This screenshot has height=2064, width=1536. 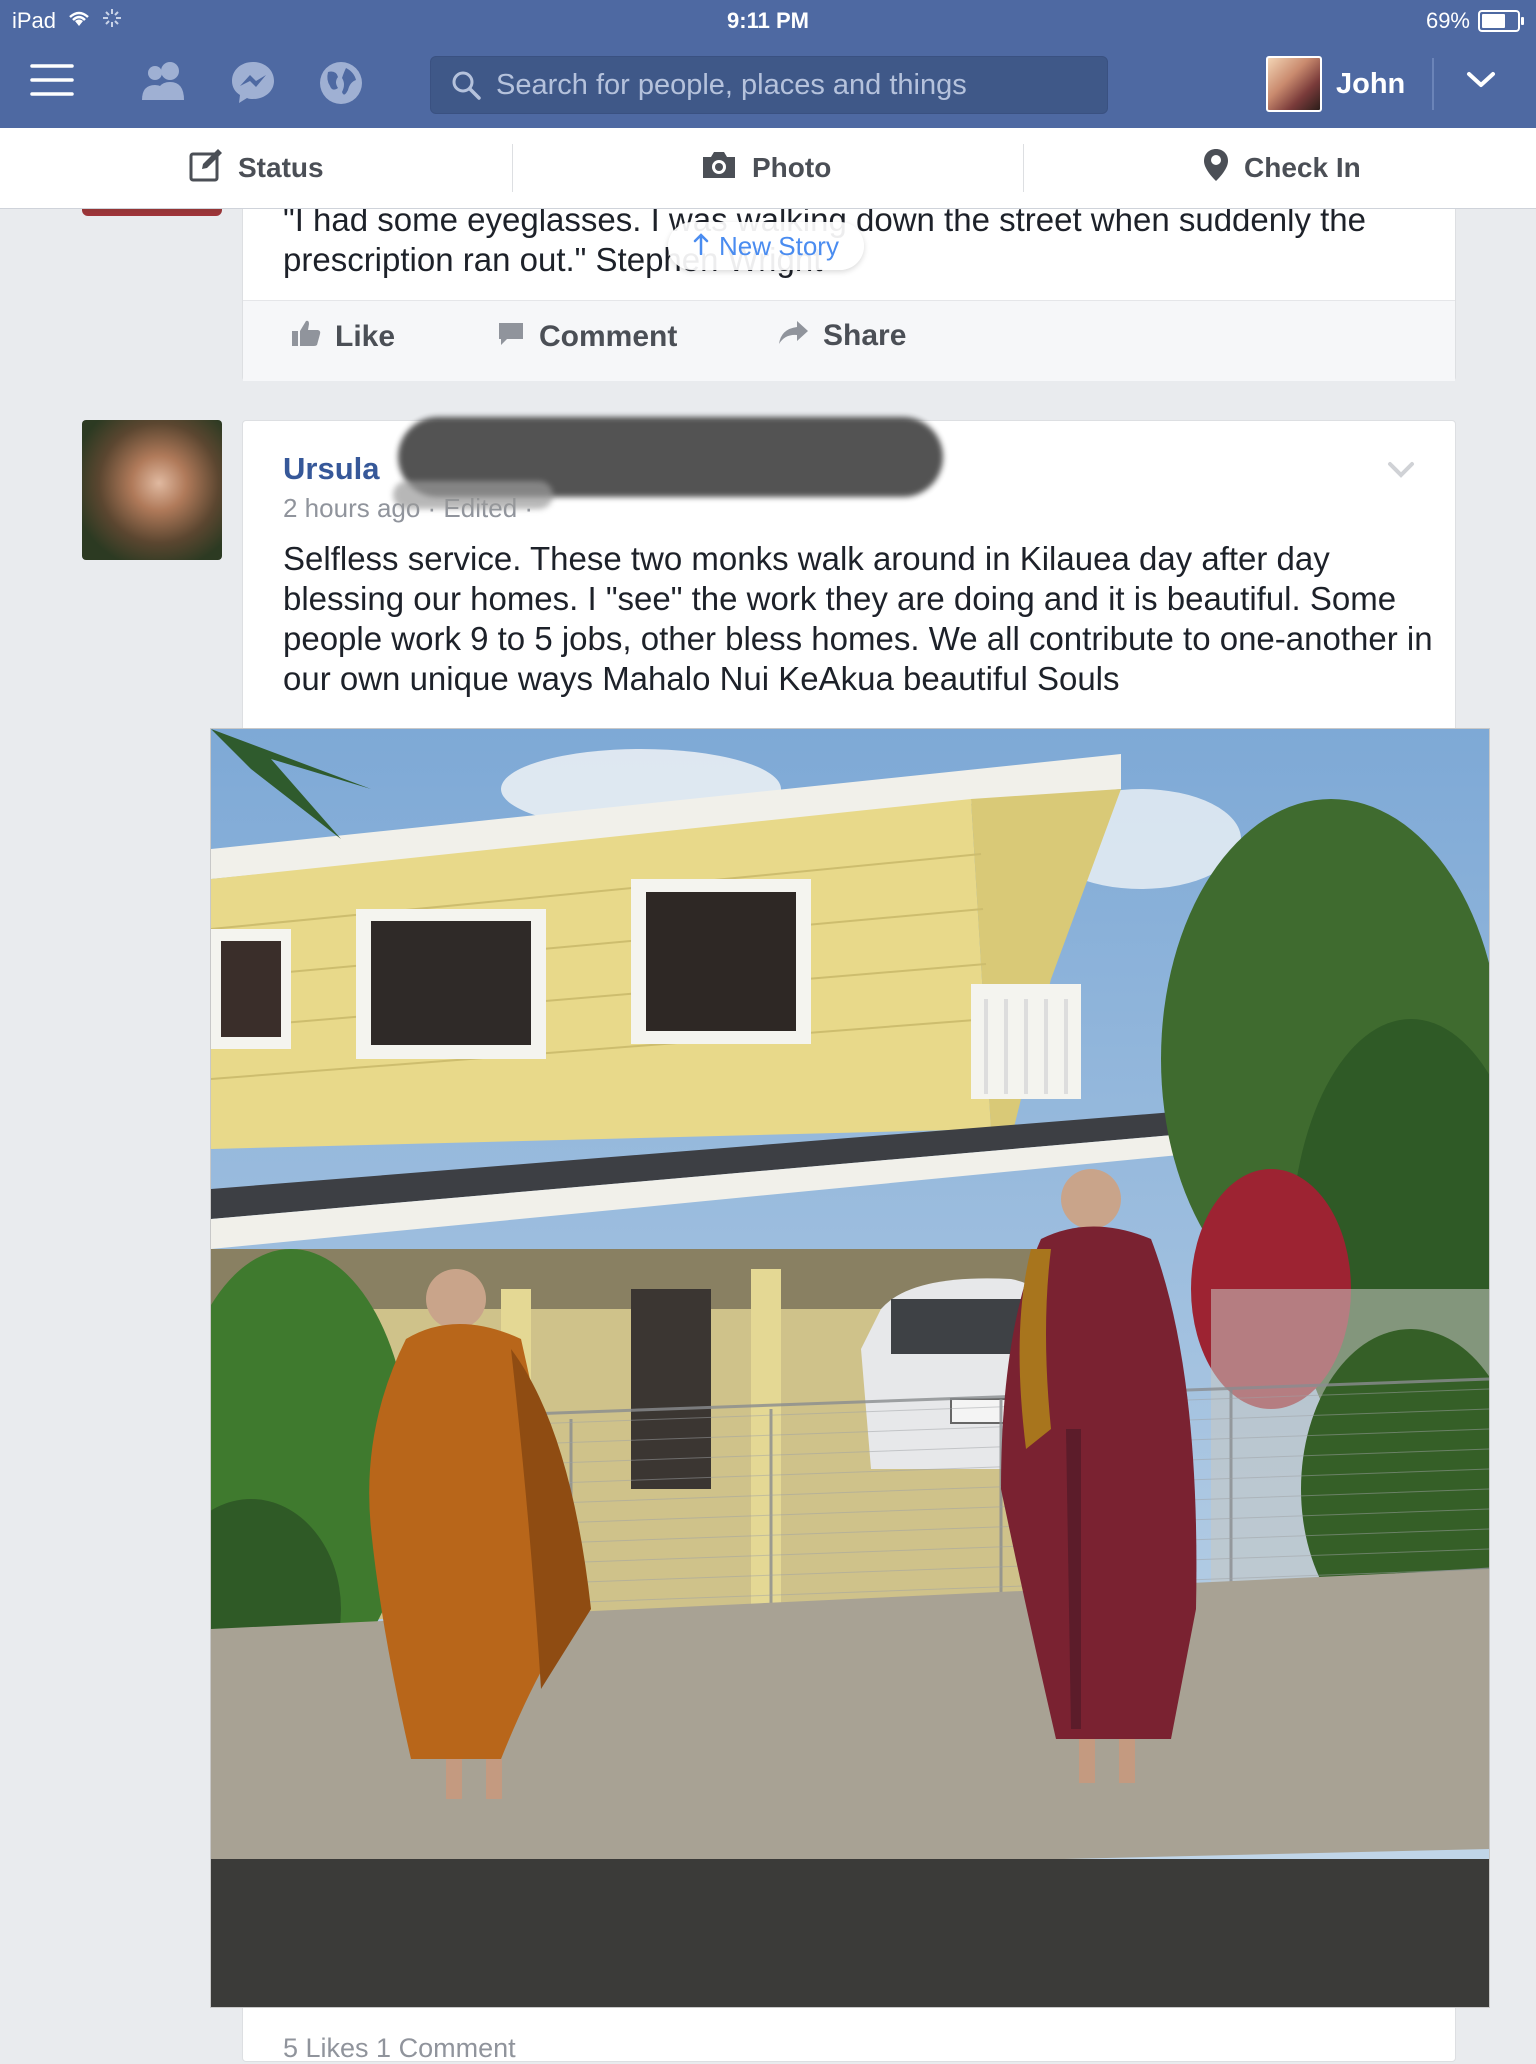 I want to click on thumbs-up-icon, so click(x=306, y=337).